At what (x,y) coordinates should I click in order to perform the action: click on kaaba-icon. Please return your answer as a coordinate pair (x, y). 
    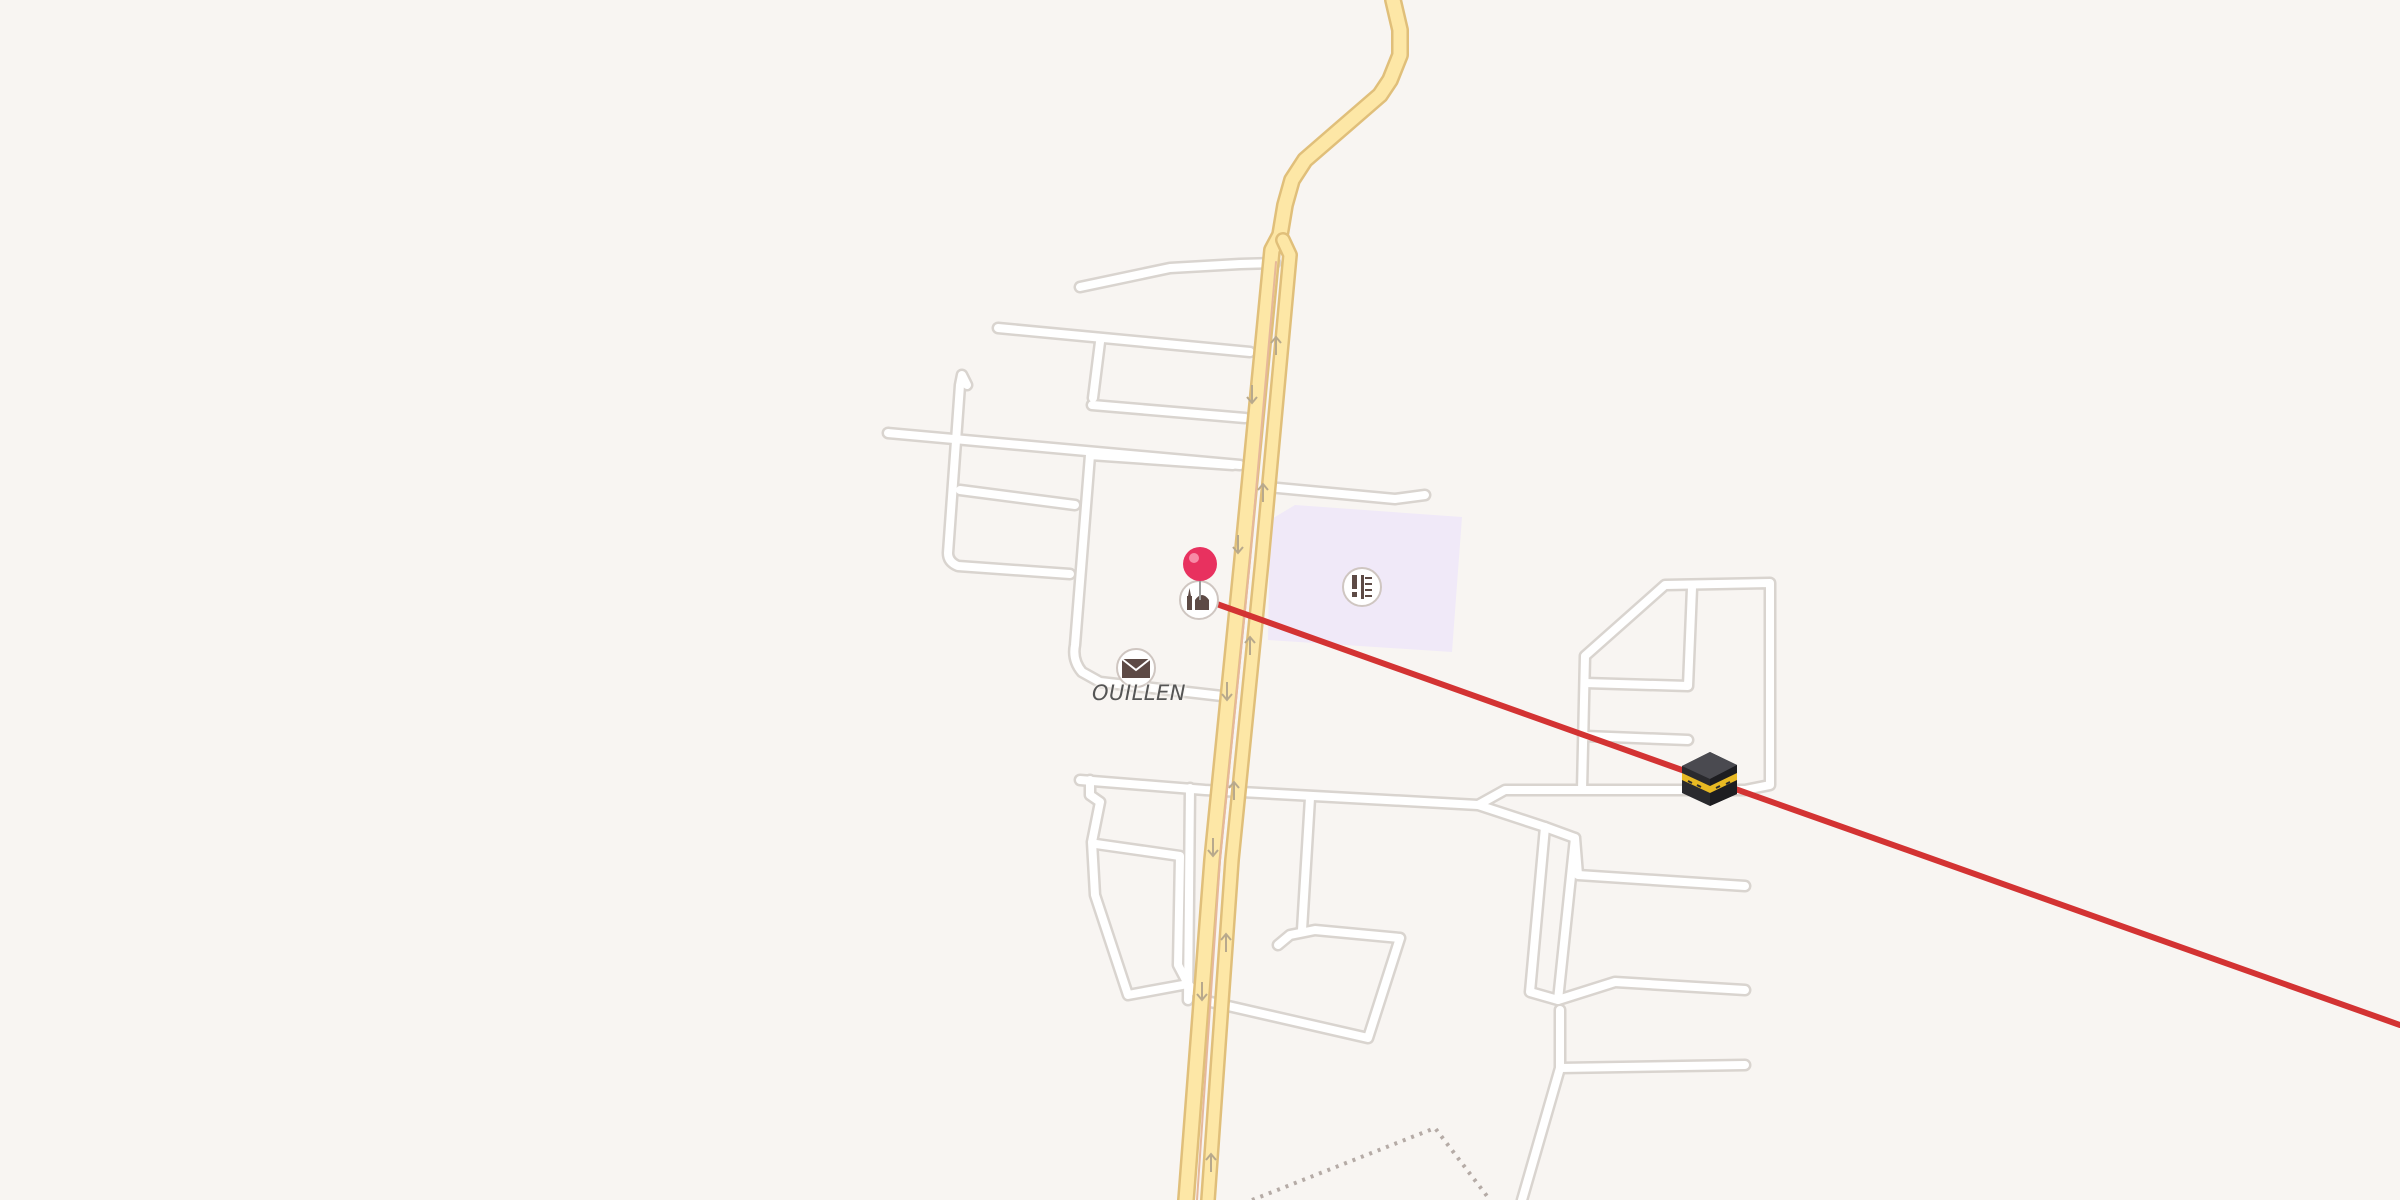
    Looking at the image, I should click on (1709, 779).